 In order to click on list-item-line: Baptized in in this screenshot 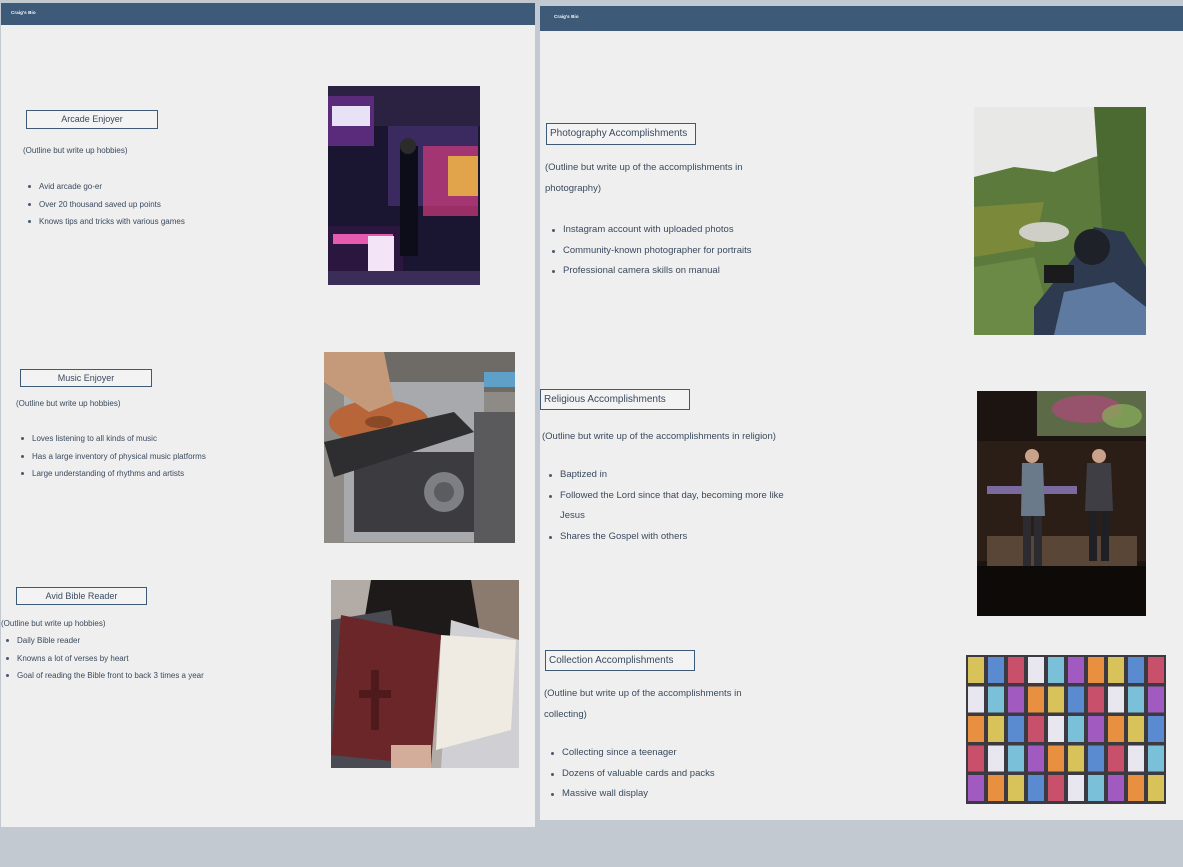, I will do `click(584, 474)`.